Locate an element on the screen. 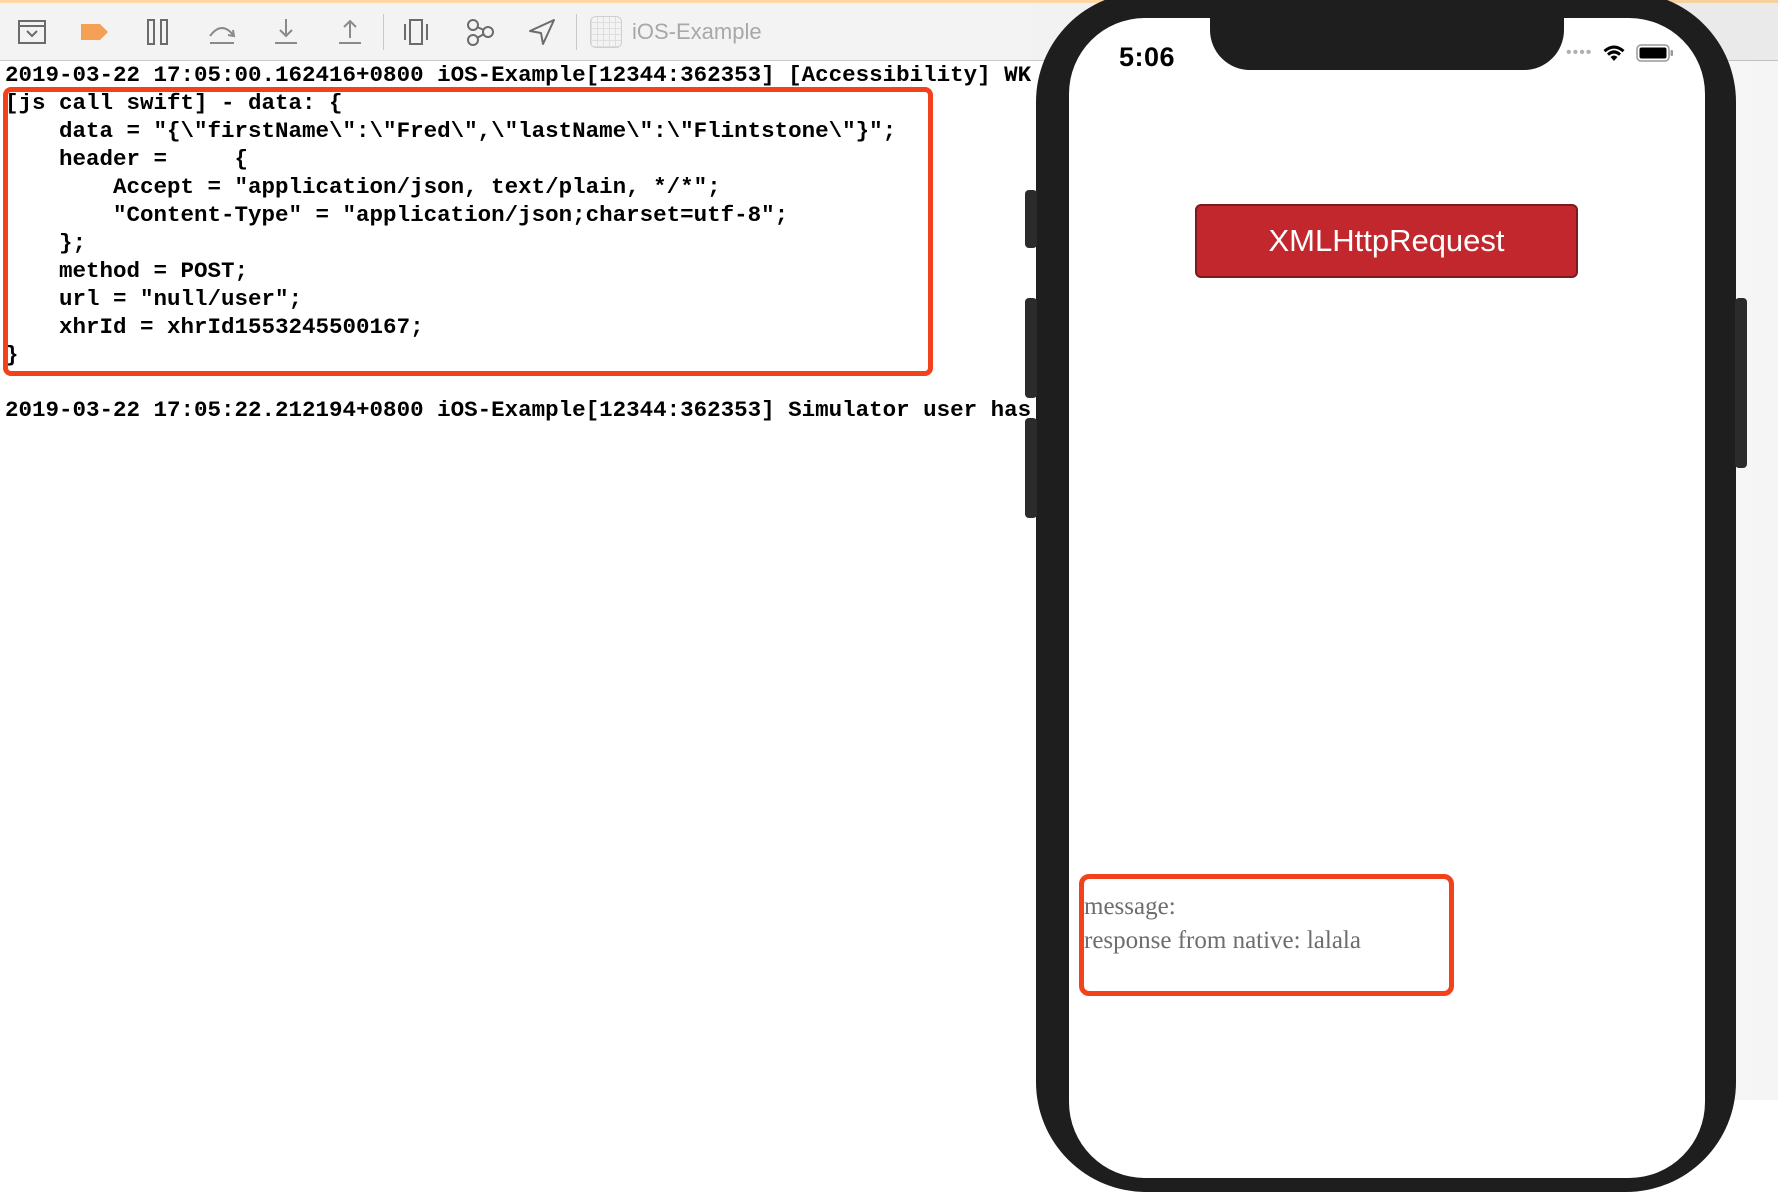 This screenshot has height=1192, width=1778. status-bar-icons: •••• is located at coordinates (1620, 53).